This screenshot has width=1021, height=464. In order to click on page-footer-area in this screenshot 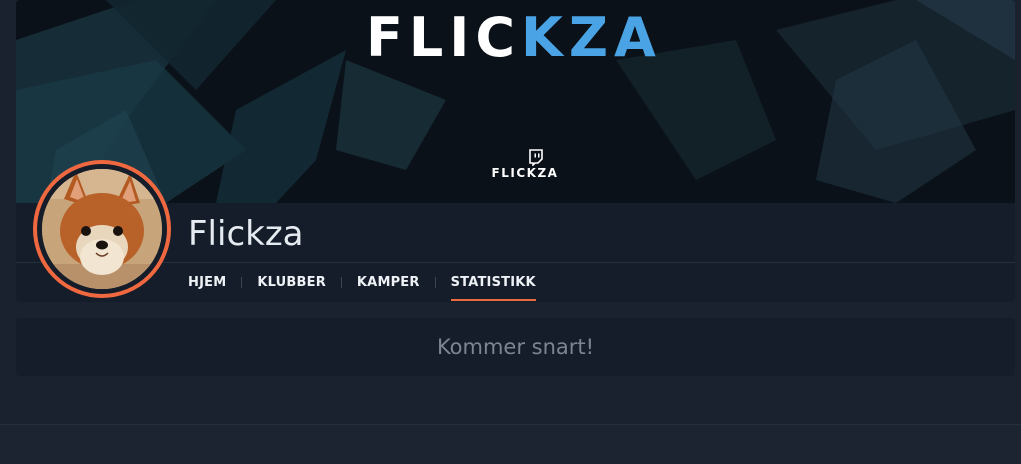, I will do `click(510, 444)`.